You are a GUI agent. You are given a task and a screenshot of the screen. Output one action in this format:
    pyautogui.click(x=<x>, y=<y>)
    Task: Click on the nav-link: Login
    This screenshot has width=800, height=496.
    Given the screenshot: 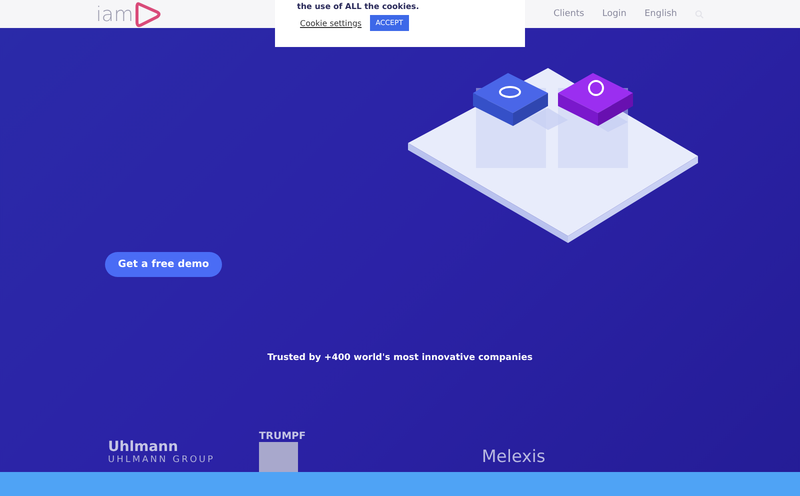 What is the action you would take?
    pyautogui.click(x=614, y=14)
    